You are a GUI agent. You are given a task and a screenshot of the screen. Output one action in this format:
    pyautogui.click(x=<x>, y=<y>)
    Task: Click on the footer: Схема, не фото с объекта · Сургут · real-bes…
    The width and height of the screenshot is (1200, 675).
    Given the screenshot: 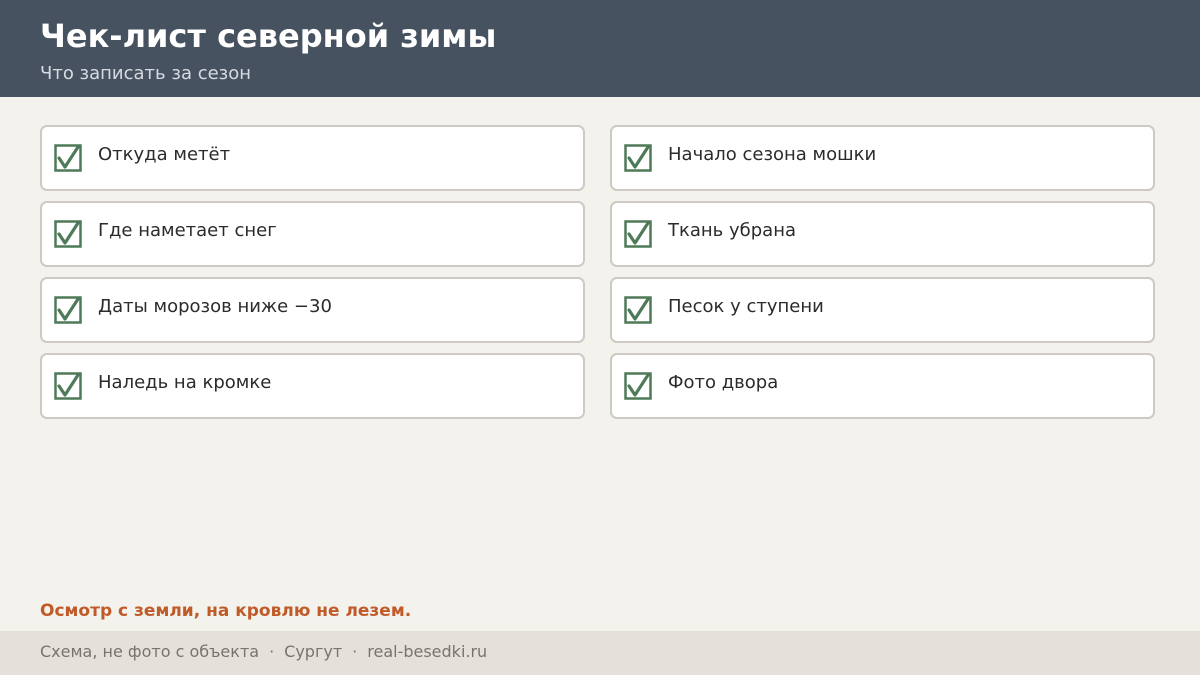 What is the action you would take?
    pyautogui.click(x=600, y=653)
    